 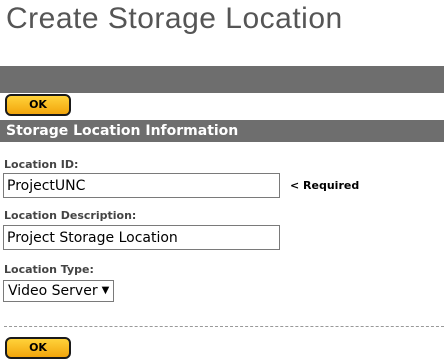 I want to click on top-toolbar-bar, so click(x=222, y=79).